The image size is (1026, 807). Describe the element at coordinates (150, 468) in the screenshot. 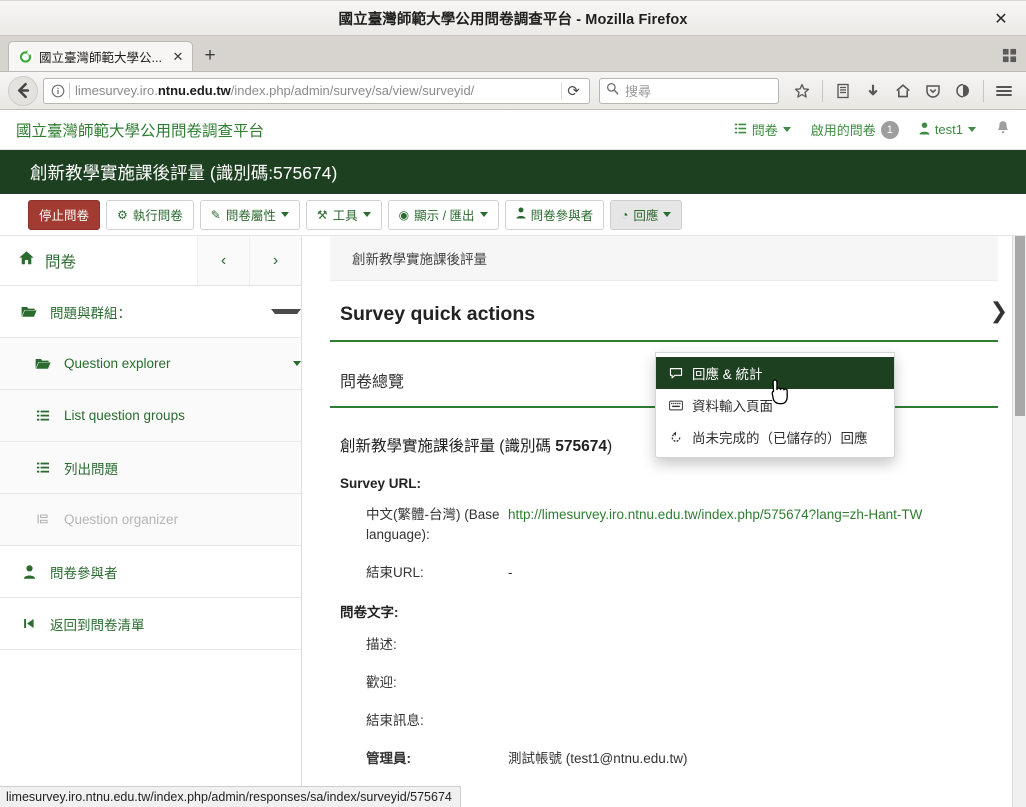

I see `sidebar-item-list-questions: 列出問題` at that location.